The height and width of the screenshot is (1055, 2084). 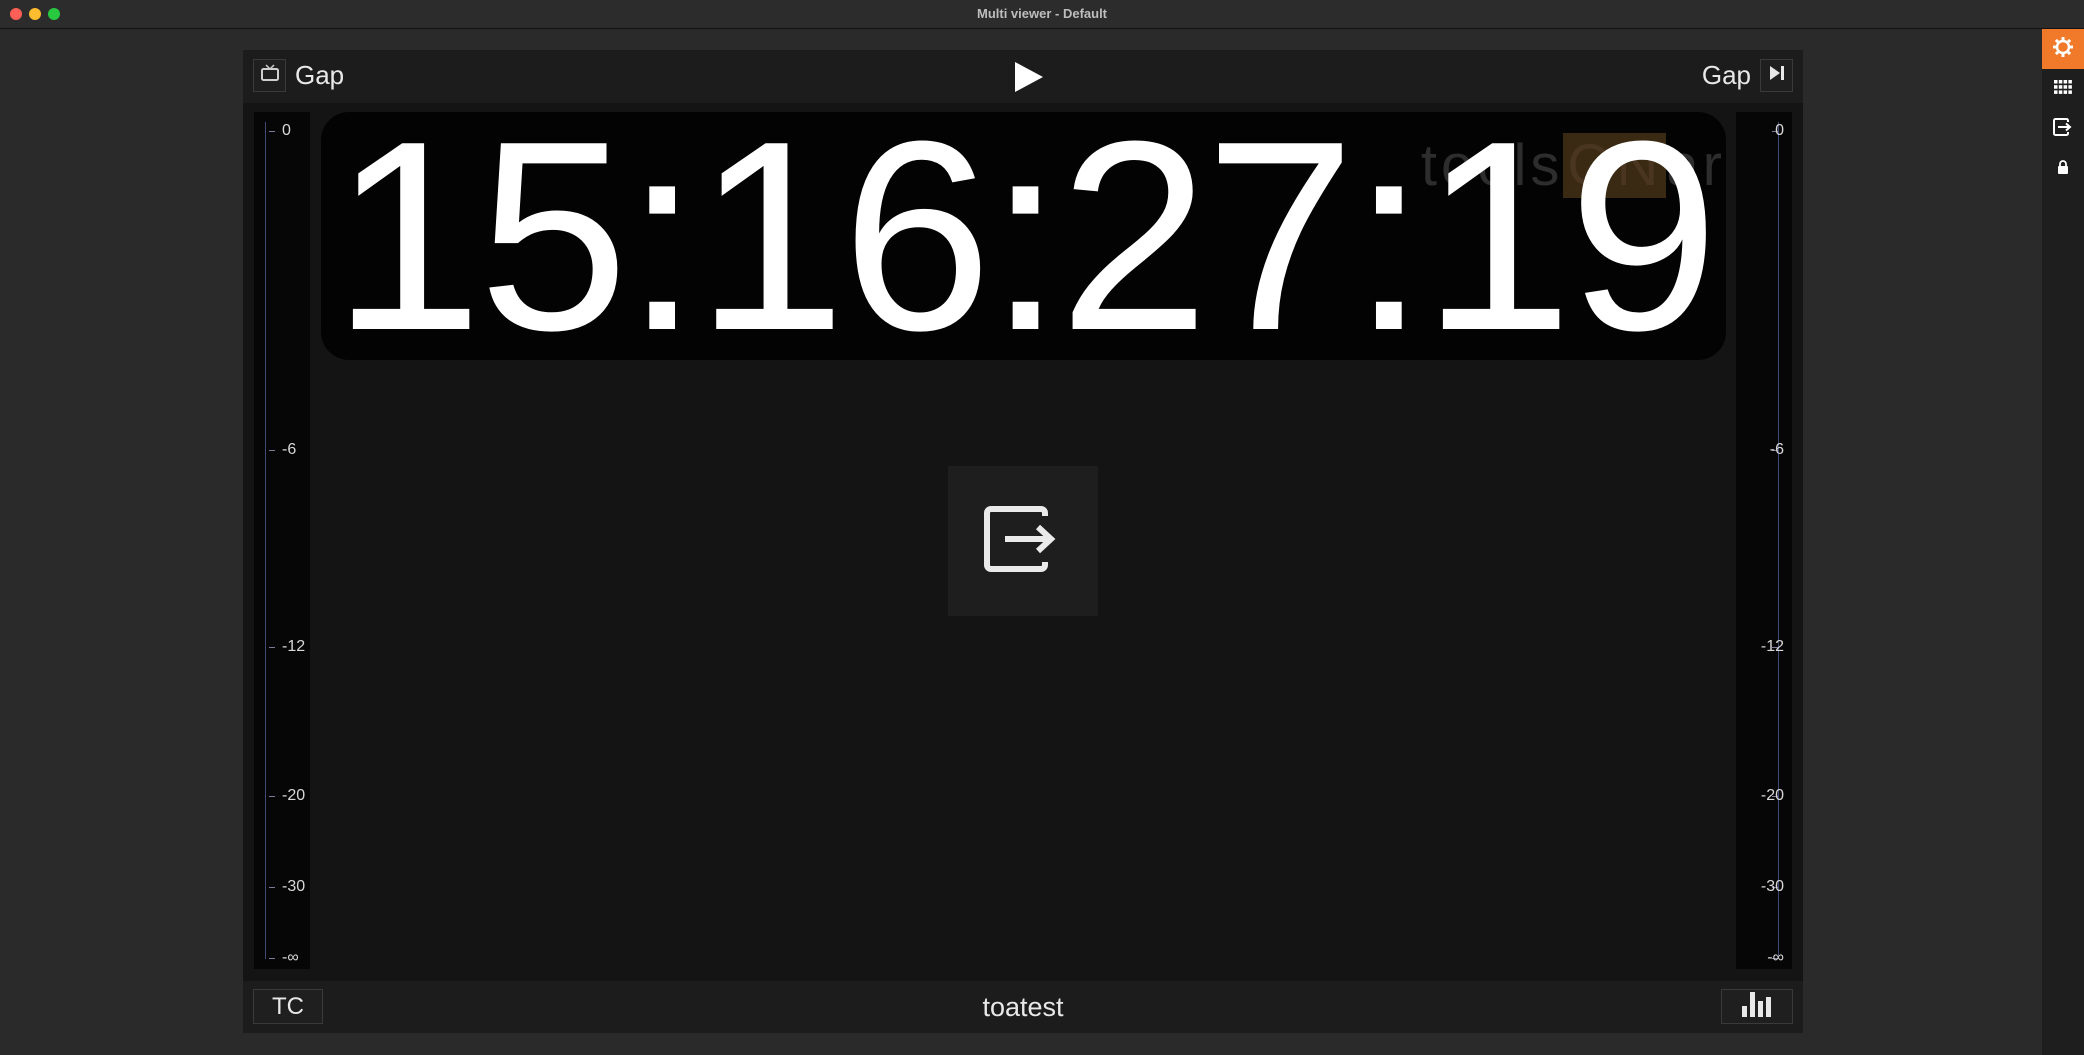 I want to click on skip-next-icon, so click(x=1777, y=75).